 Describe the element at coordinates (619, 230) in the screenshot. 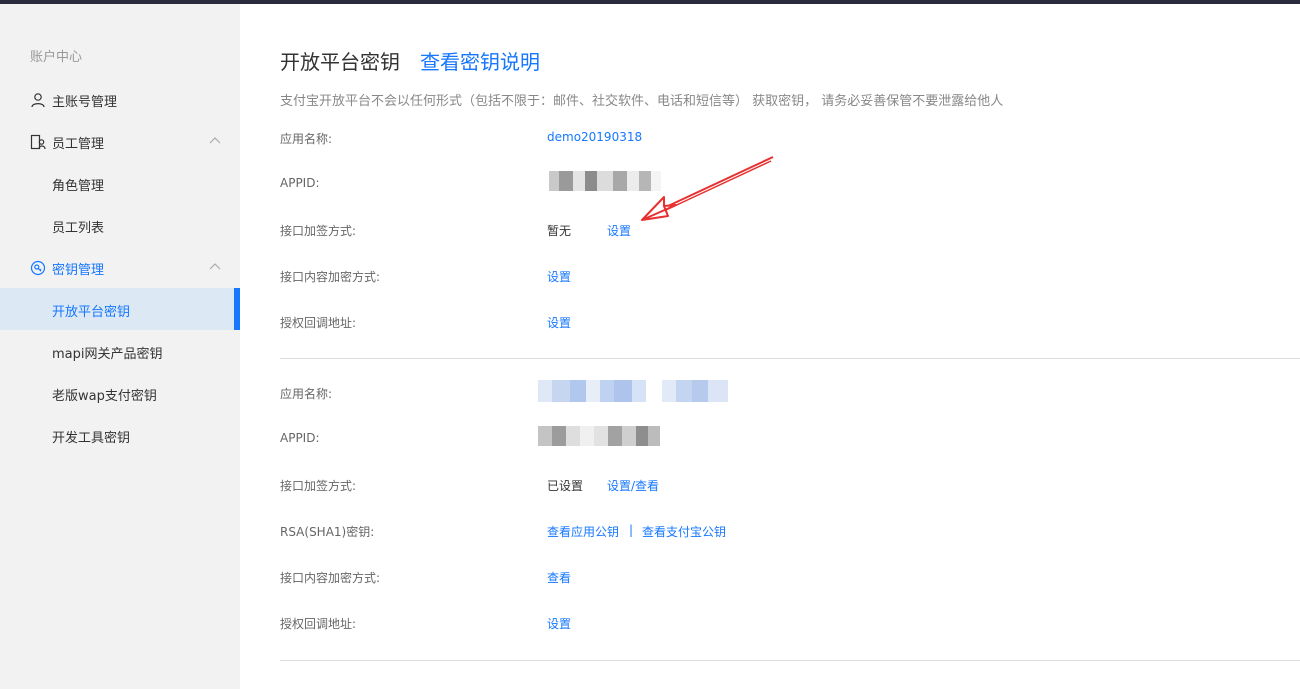

I see `sign-method-set-link: 设置` at that location.